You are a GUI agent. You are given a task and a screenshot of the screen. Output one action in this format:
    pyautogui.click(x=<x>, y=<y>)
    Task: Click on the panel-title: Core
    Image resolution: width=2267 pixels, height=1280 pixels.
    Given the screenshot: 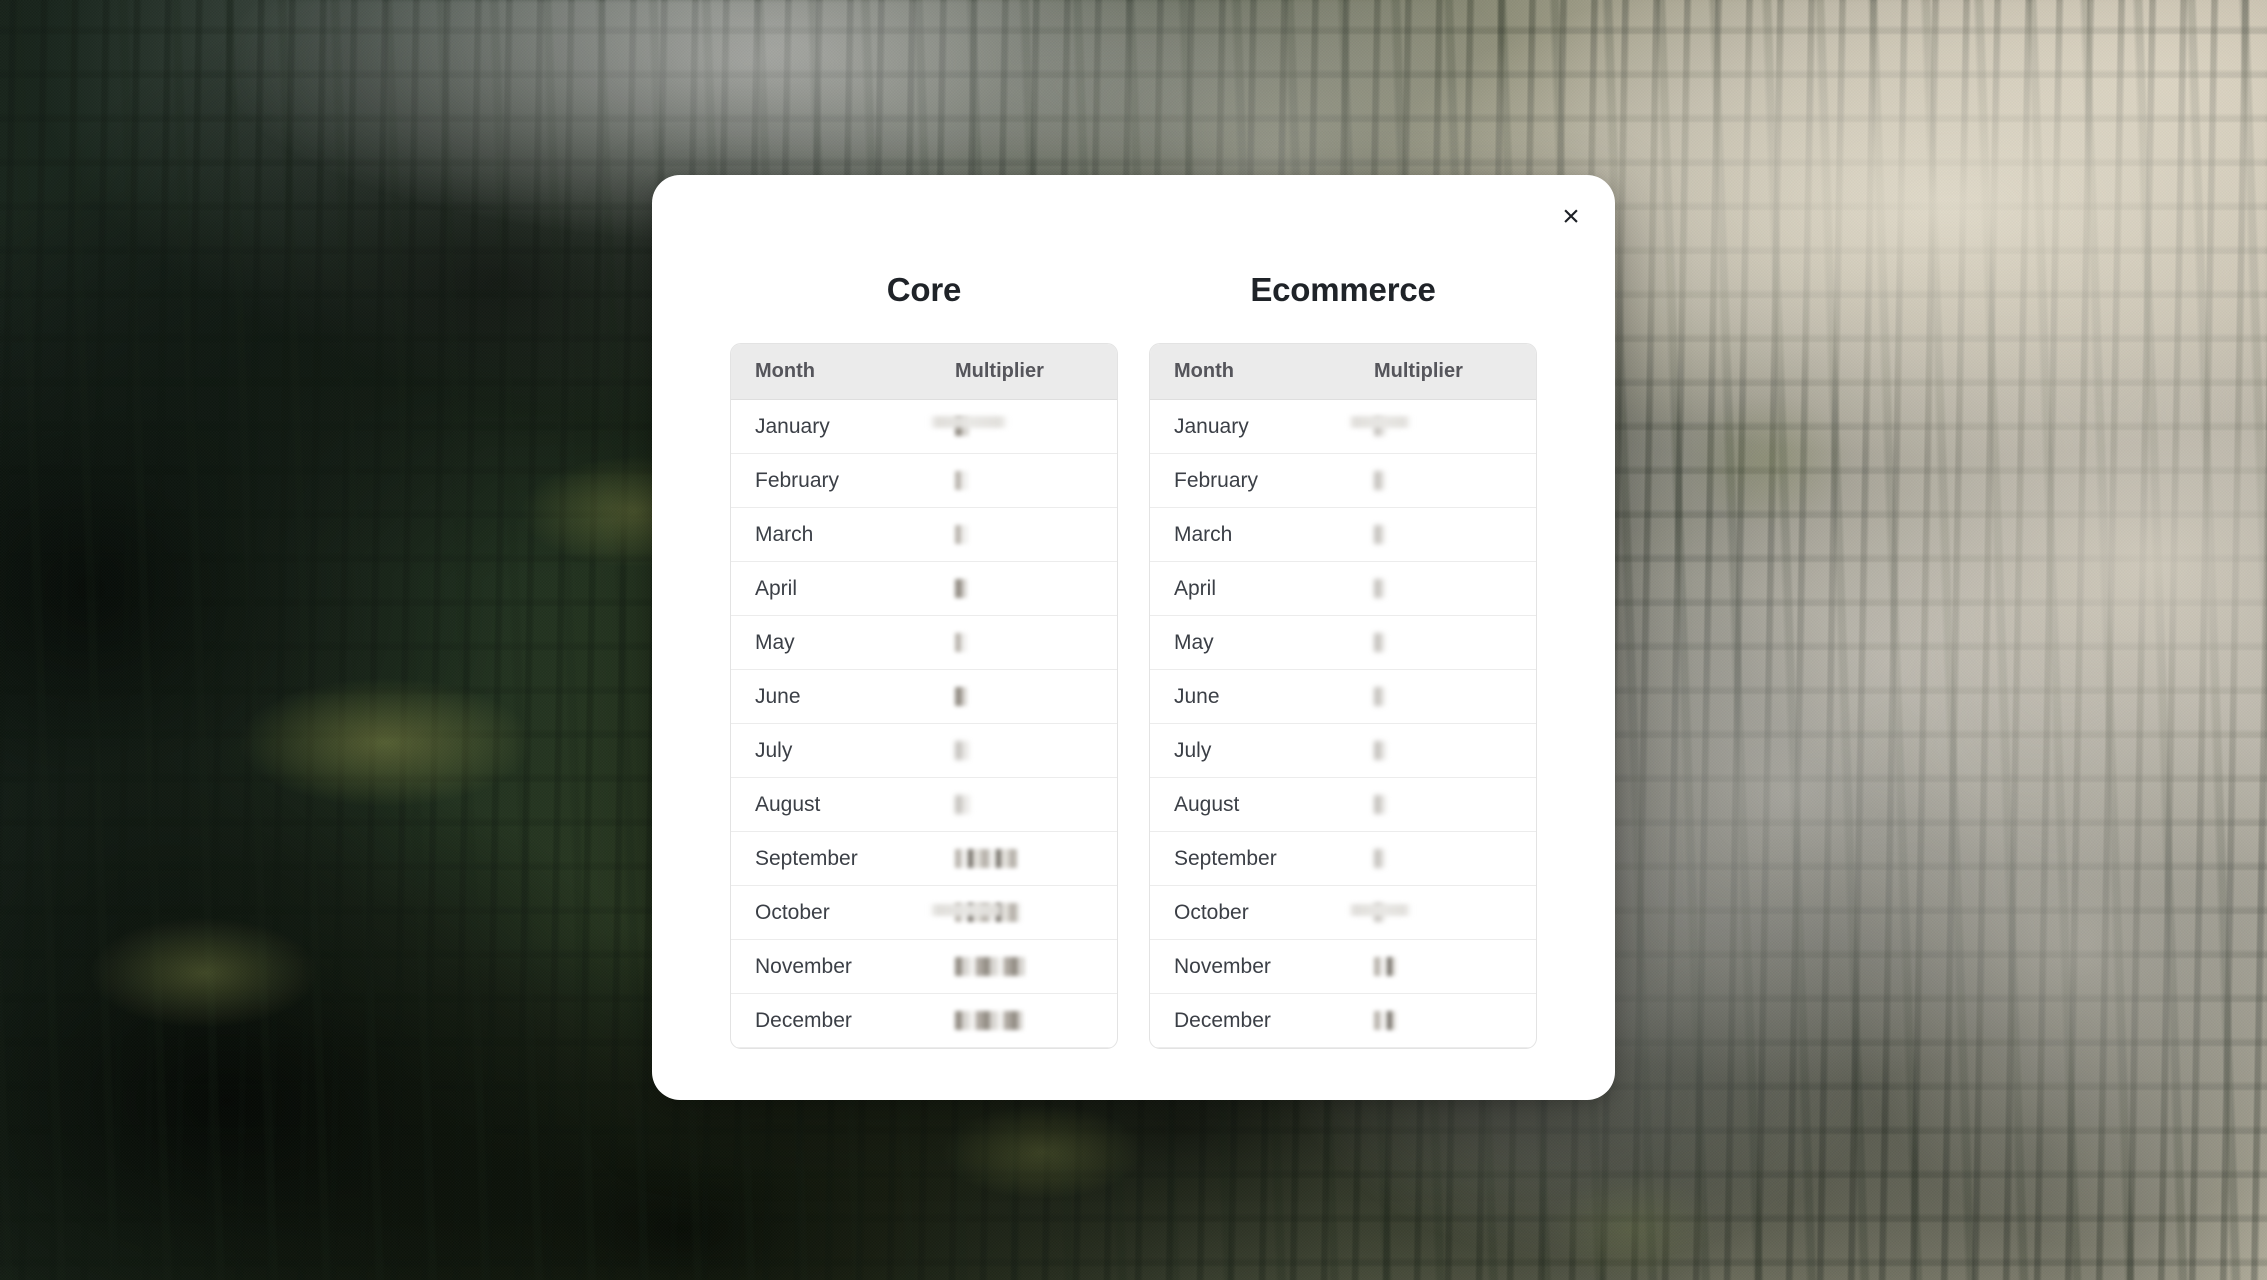 What is the action you would take?
    pyautogui.click(x=924, y=289)
    